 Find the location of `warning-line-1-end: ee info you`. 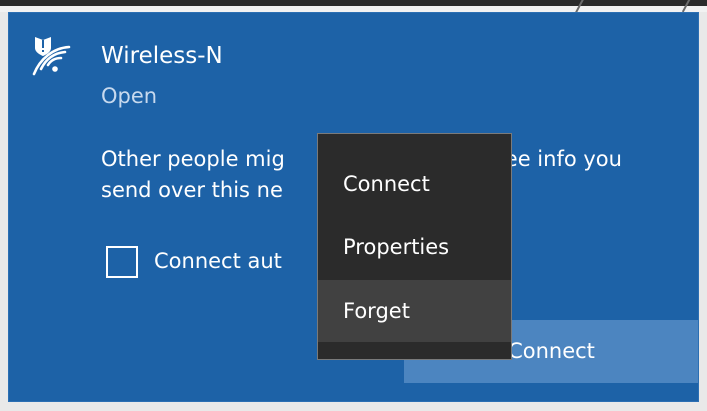

warning-line-1-end: ee info you is located at coordinates (563, 159).